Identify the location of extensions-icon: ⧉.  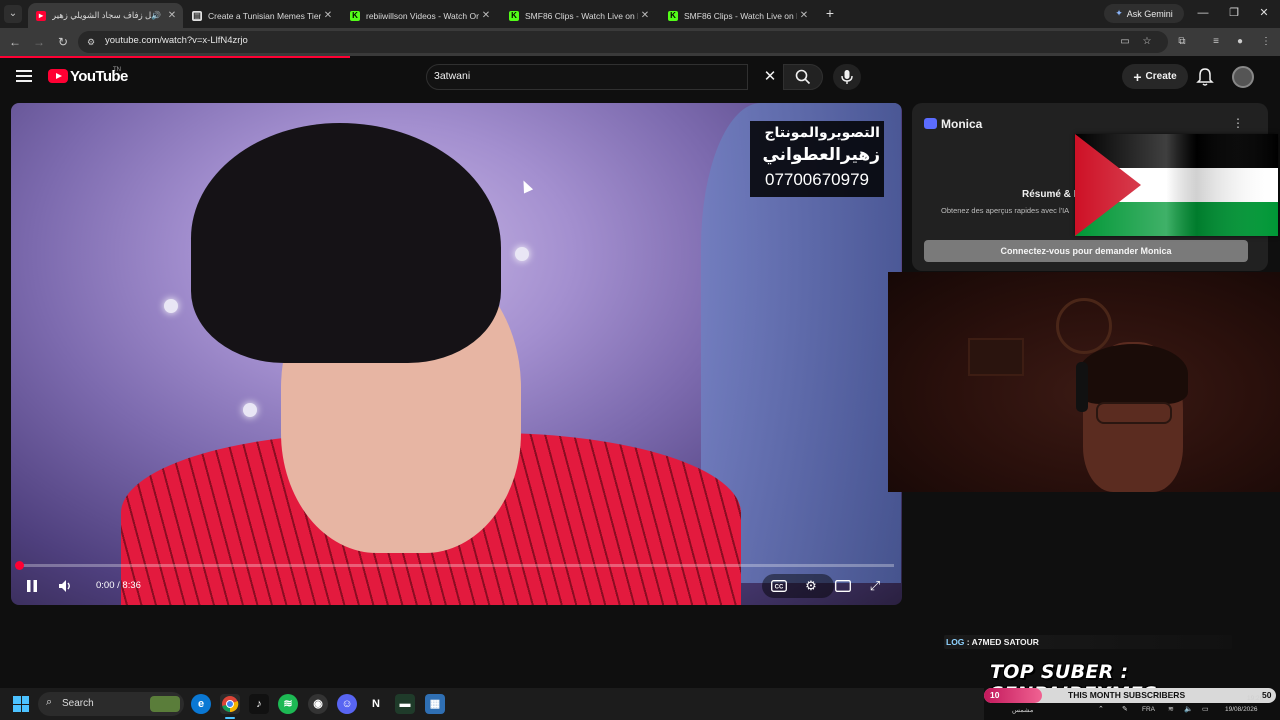
(1182, 42).